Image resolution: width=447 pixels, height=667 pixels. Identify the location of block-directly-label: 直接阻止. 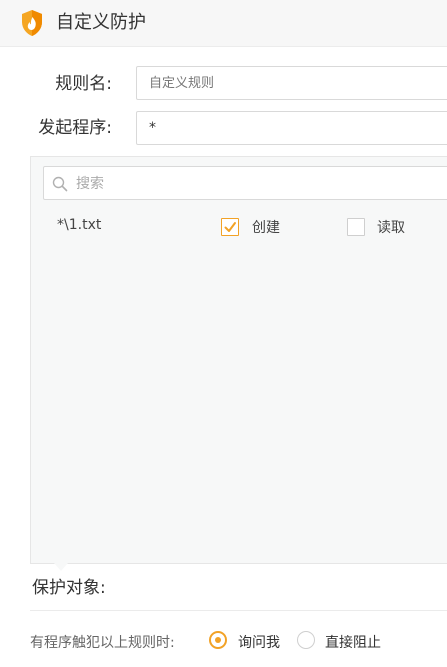
(353, 642).